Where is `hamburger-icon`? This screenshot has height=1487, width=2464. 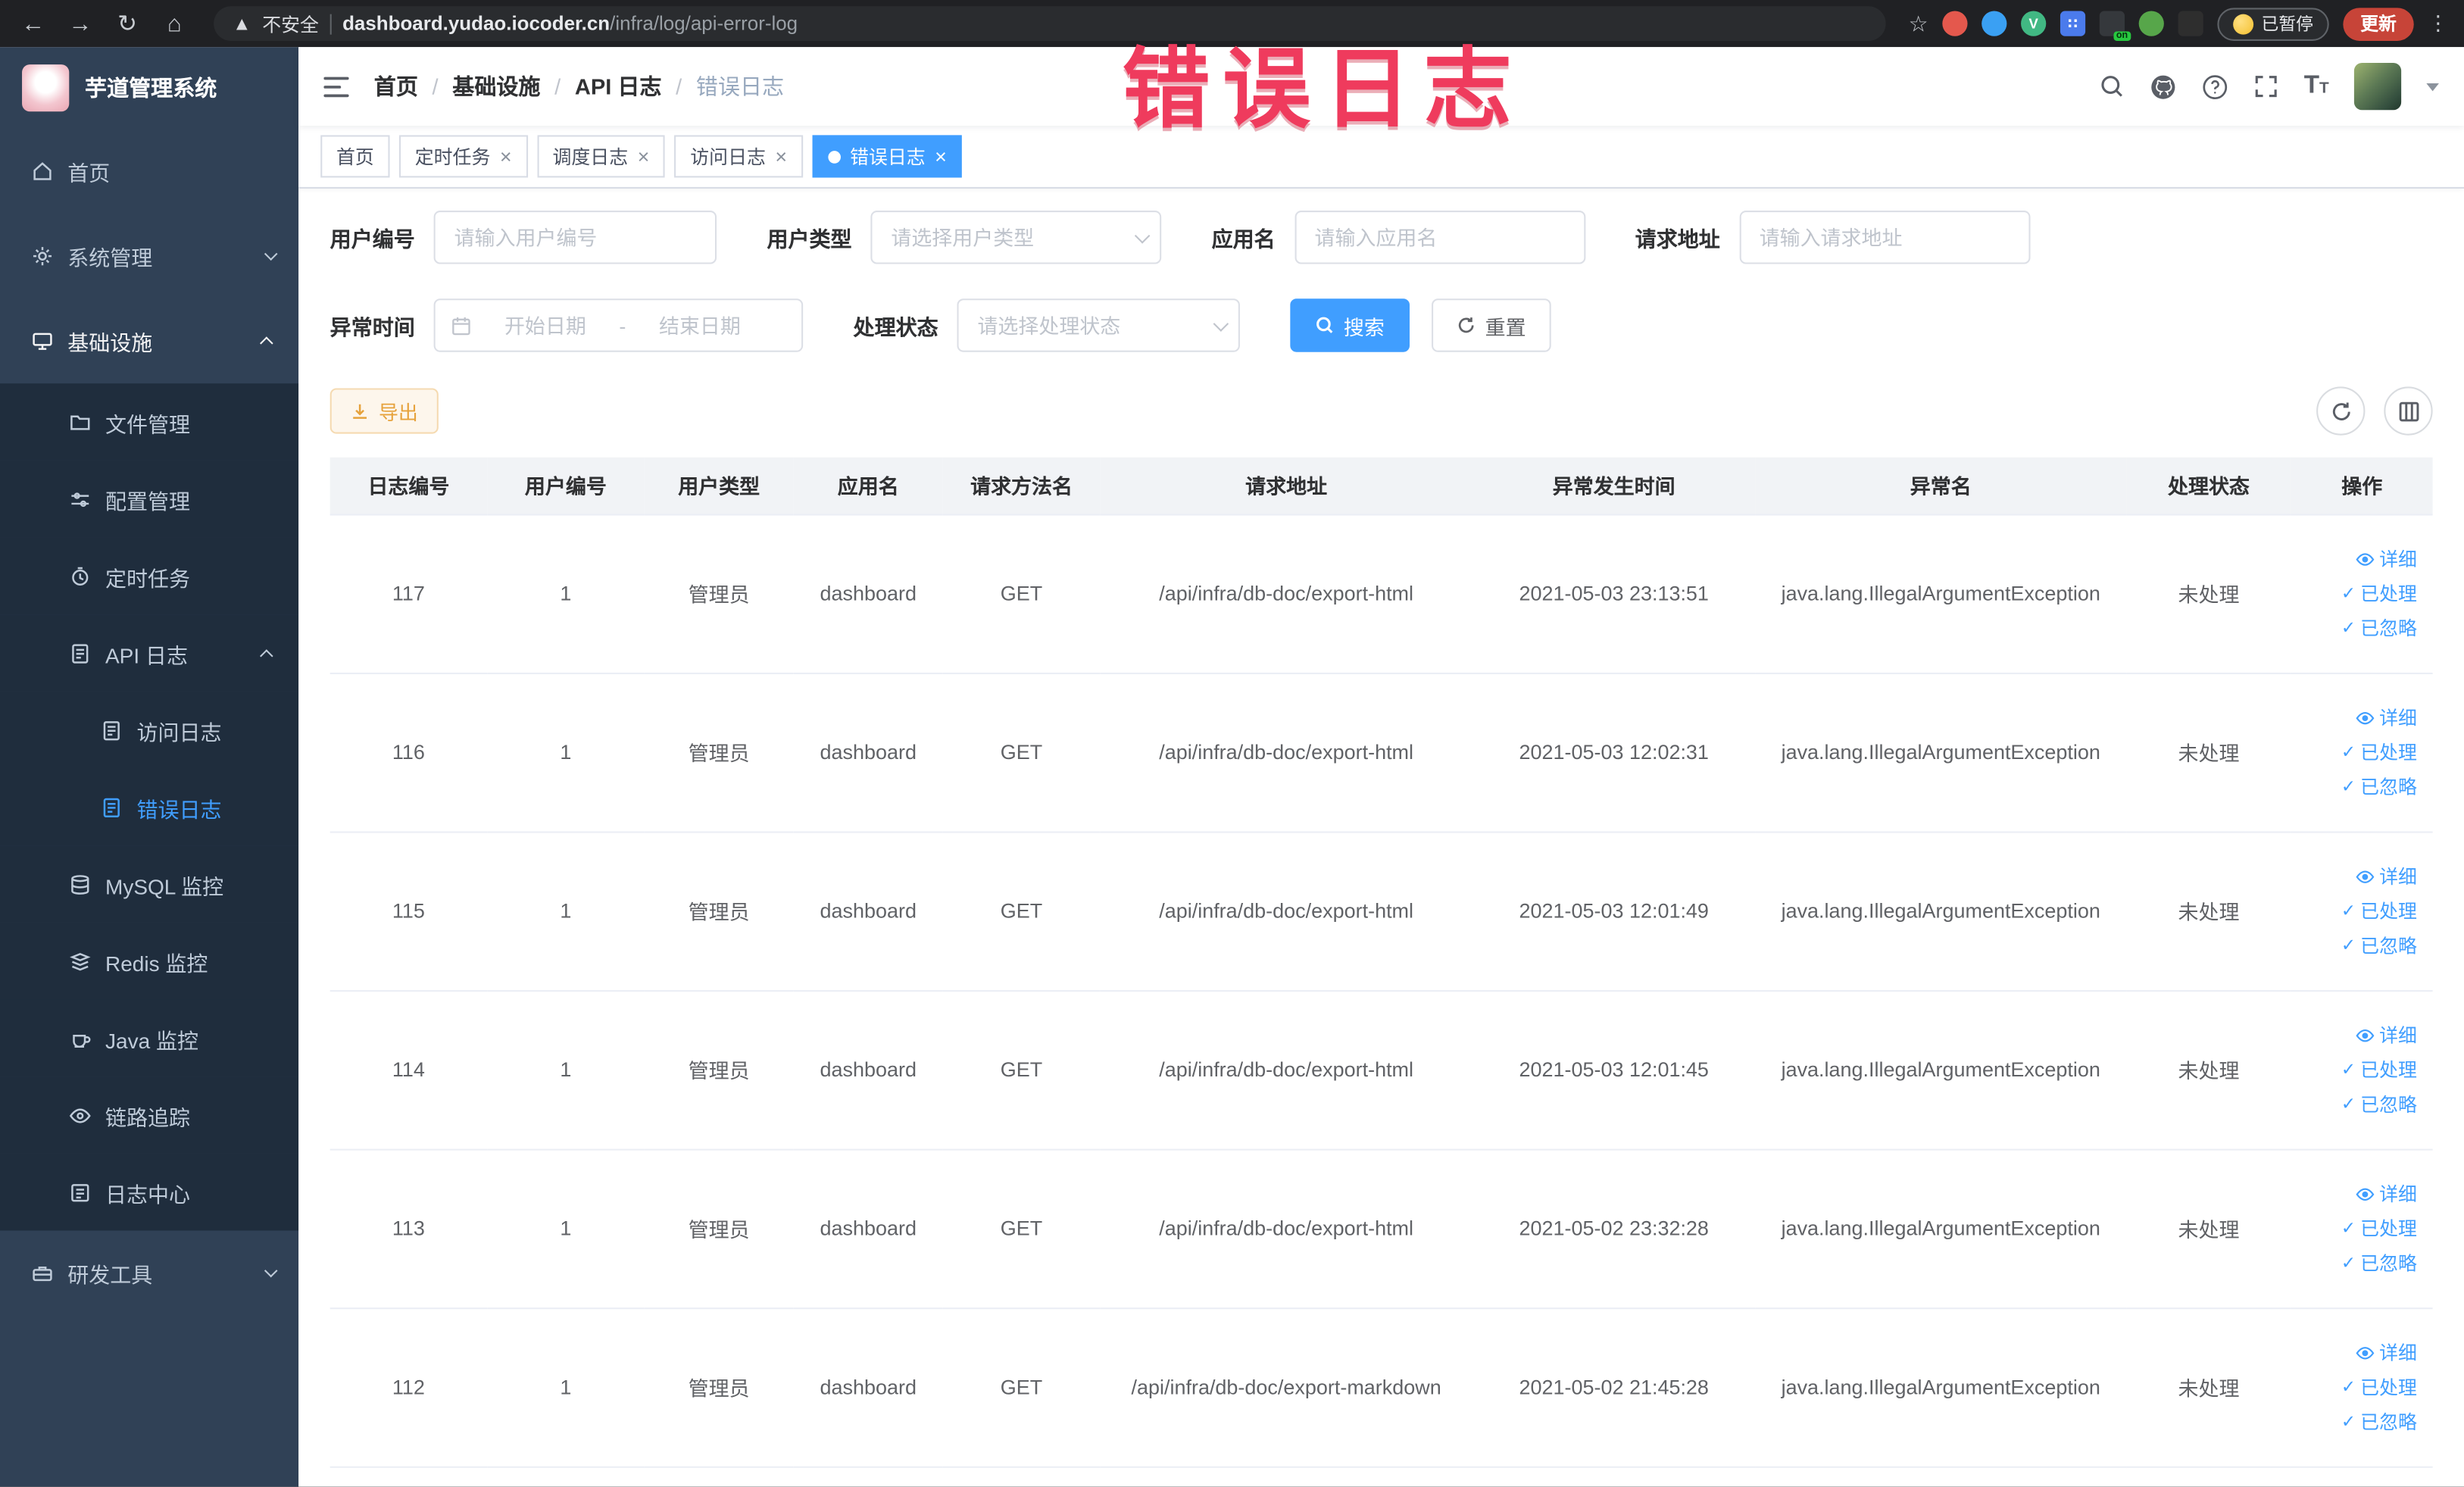 hamburger-icon is located at coordinates (337, 86).